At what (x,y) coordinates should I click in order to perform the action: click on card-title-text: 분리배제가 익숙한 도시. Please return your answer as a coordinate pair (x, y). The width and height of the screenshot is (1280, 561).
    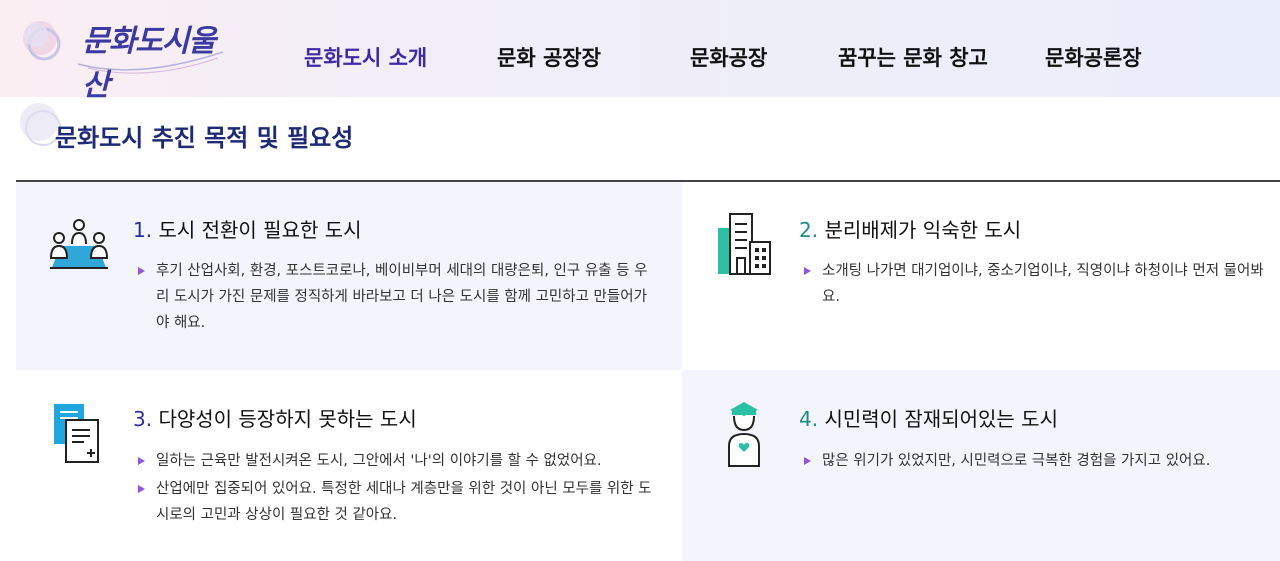
    Looking at the image, I should click on (923, 230).